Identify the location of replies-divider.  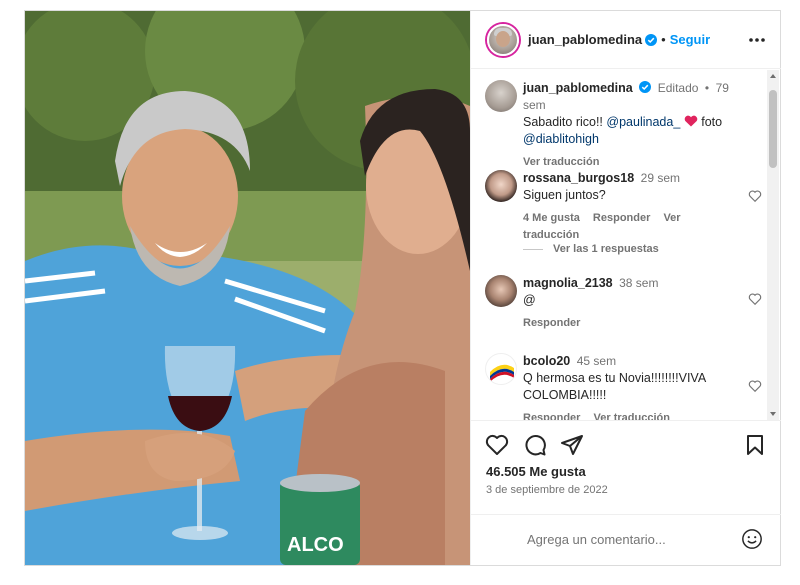
(533, 249).